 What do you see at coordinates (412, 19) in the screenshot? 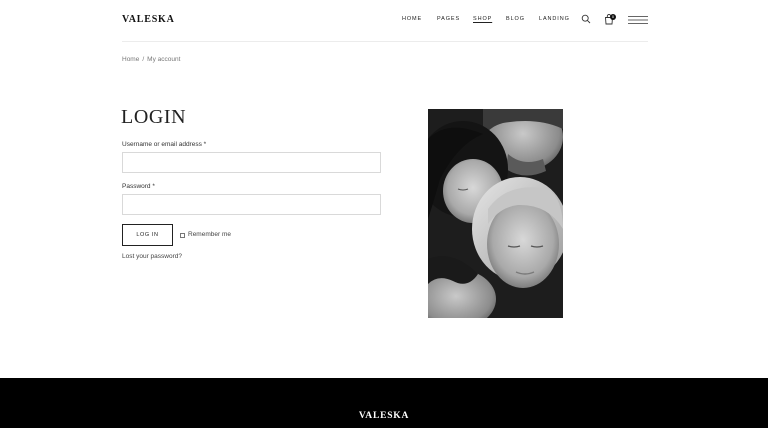
I see `nav-item-home: HOME` at bounding box center [412, 19].